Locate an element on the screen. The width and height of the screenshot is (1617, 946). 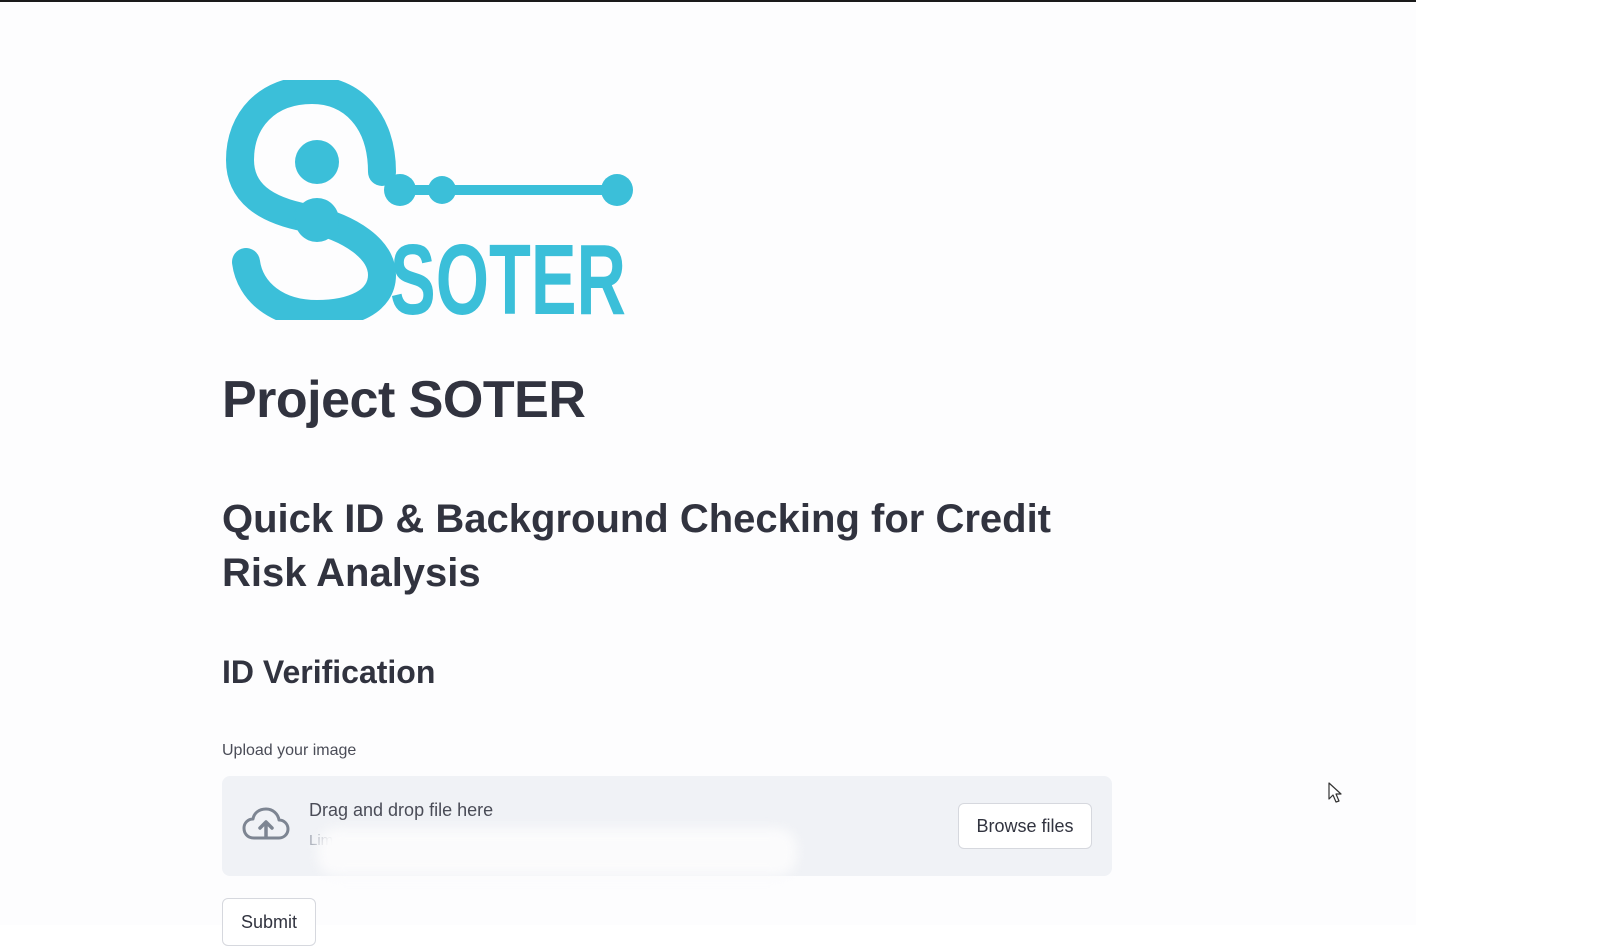
redacted-overlay is located at coordinates (557, 852).